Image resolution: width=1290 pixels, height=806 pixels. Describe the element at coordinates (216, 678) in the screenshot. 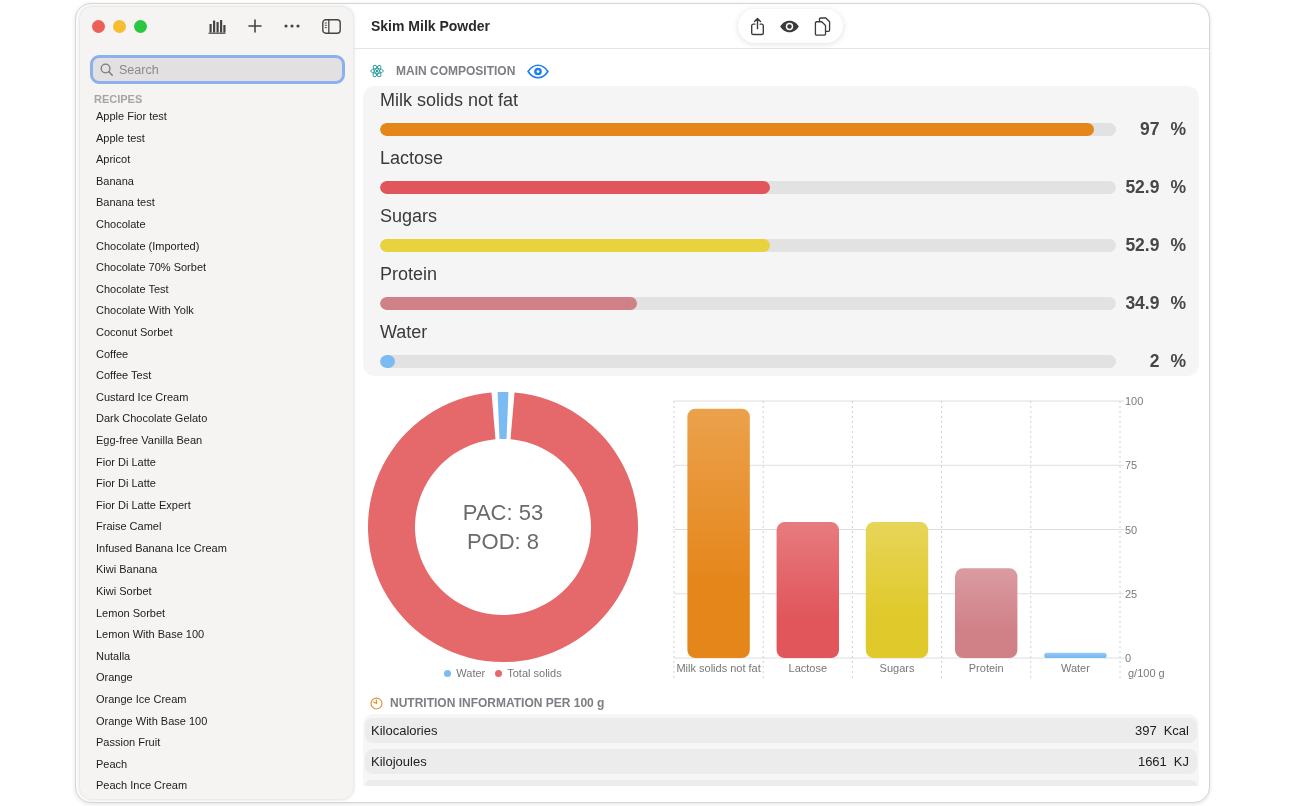

I see `sidebar-item: Orange` at that location.